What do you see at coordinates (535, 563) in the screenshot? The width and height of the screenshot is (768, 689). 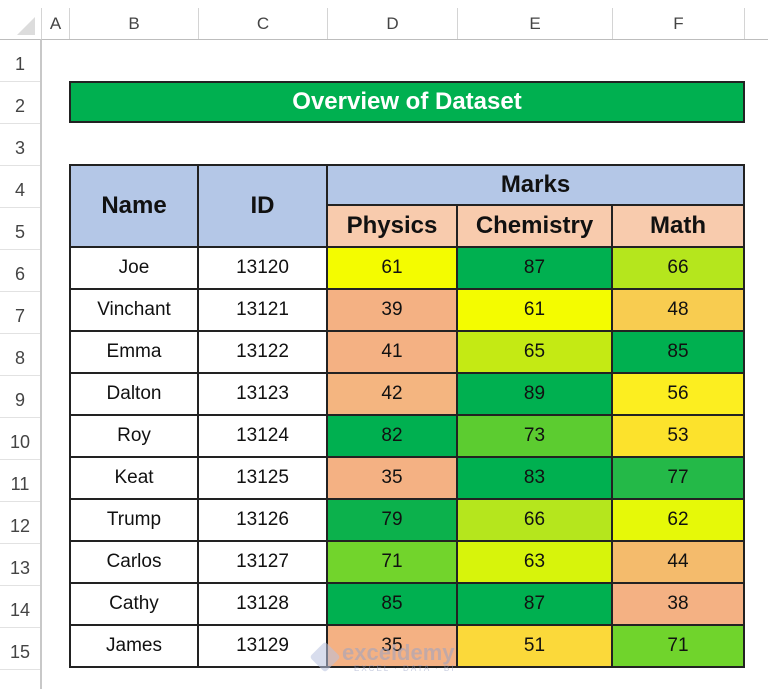 I see `cell-chemistry-mark: 63` at bounding box center [535, 563].